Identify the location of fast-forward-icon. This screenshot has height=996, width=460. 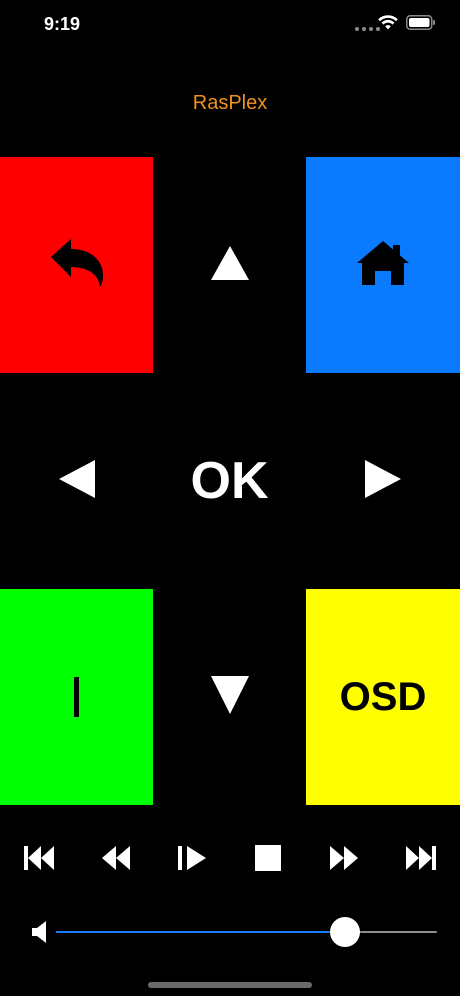
(344, 860).